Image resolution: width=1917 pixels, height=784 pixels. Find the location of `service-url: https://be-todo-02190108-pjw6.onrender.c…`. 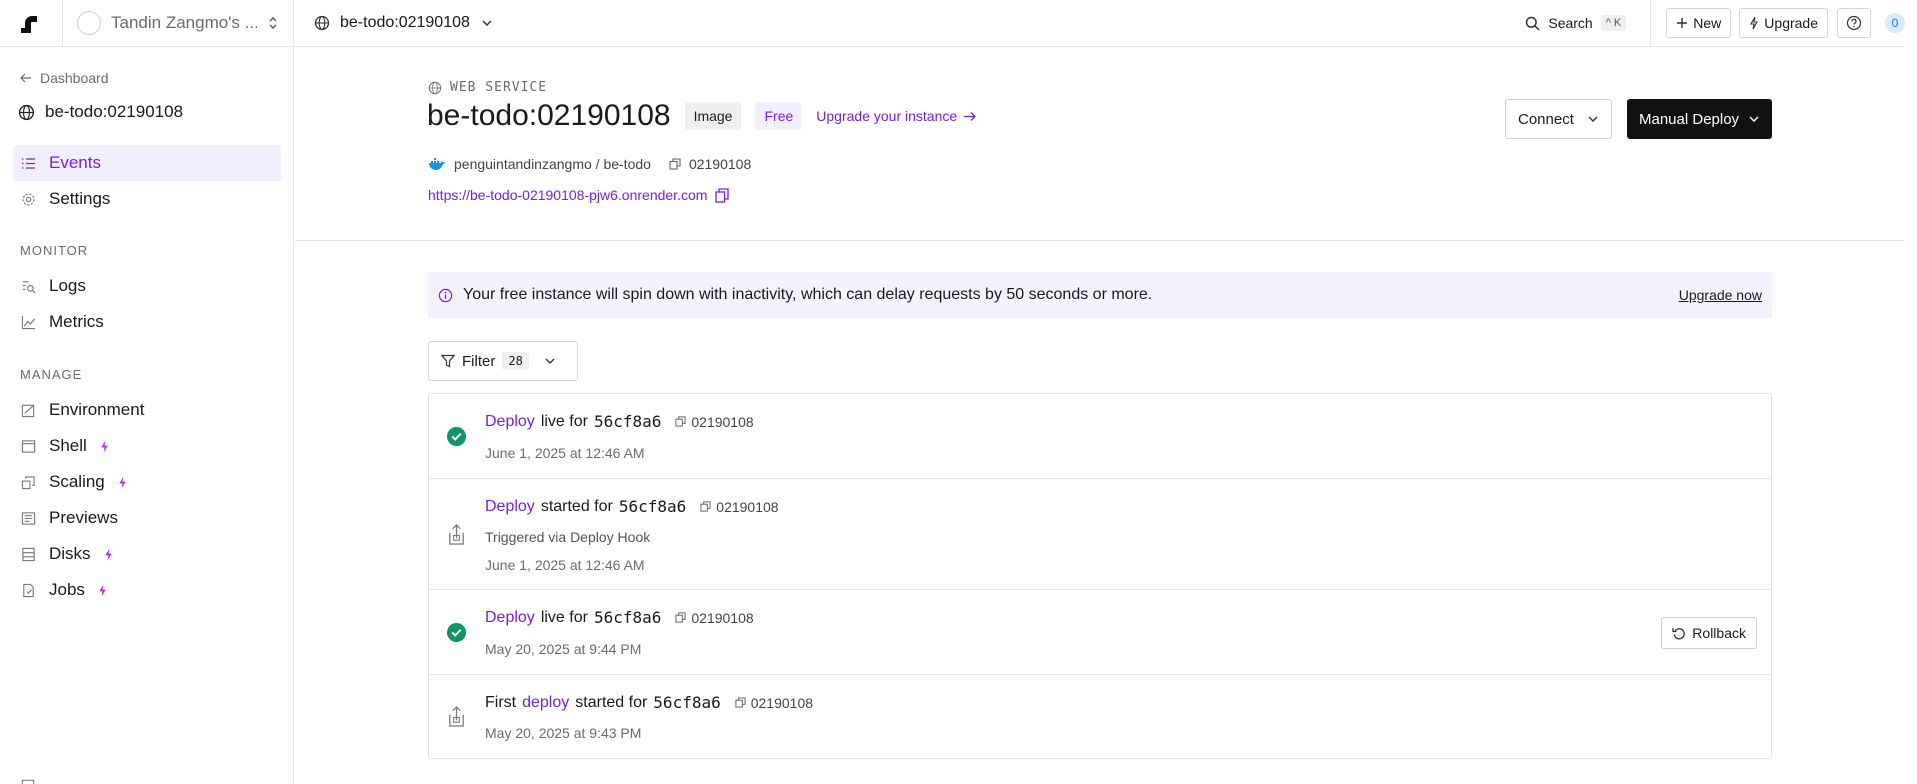

service-url: https://be-todo-02190108-pjw6.onrender.c… is located at coordinates (567, 195).